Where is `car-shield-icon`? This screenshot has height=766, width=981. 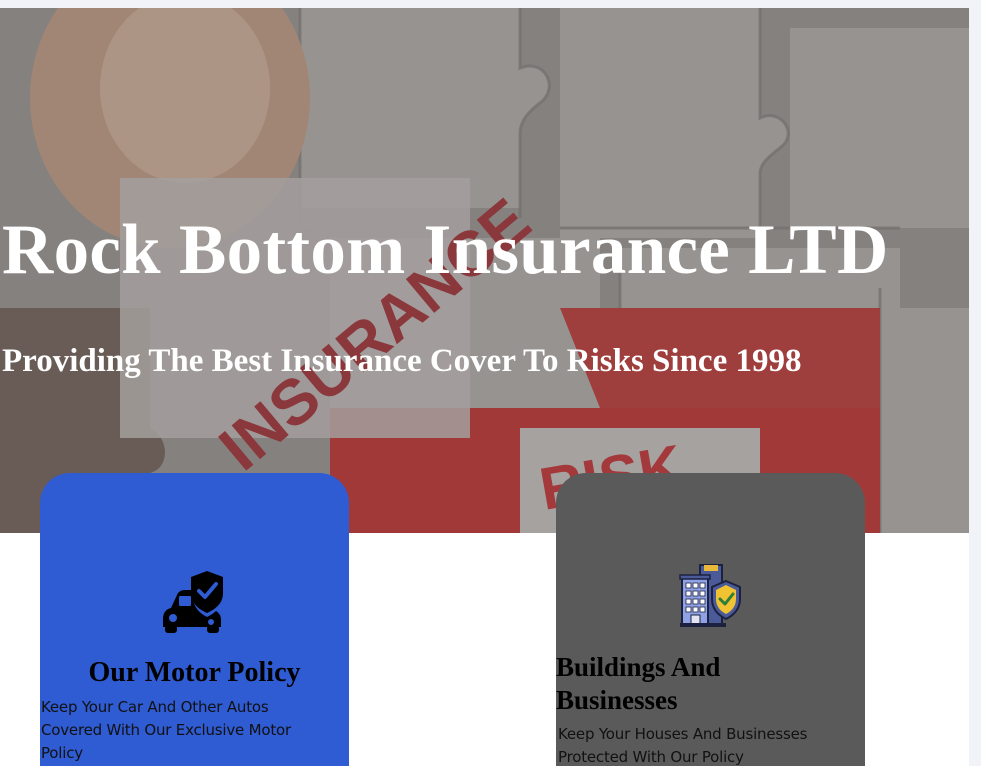 car-shield-icon is located at coordinates (193, 602).